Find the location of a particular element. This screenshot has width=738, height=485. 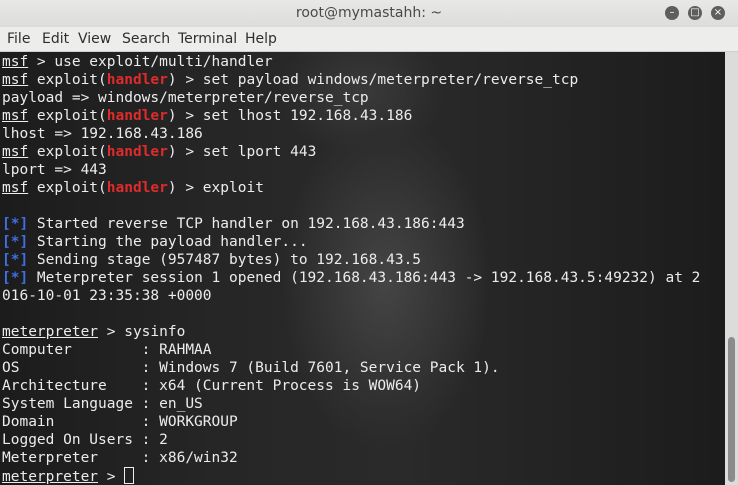

cursor is located at coordinates (129, 475).